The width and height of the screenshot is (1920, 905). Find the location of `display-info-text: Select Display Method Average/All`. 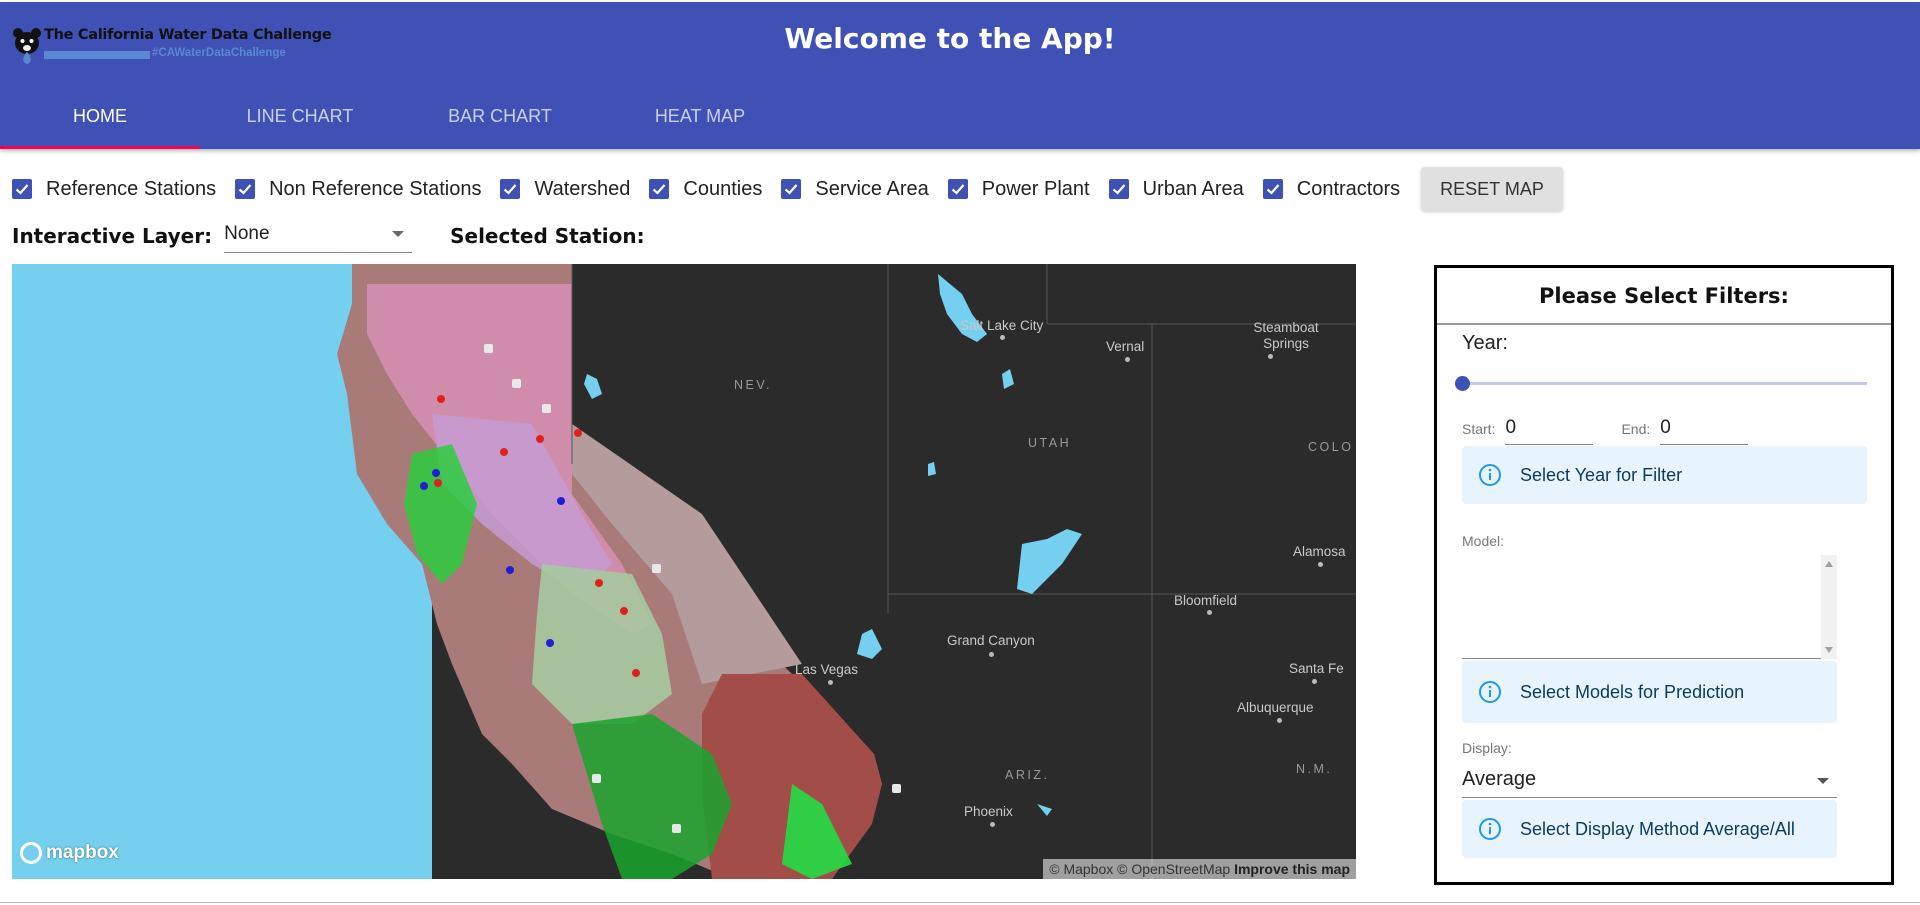

display-info-text: Select Display Method Average/All is located at coordinates (1657, 828).